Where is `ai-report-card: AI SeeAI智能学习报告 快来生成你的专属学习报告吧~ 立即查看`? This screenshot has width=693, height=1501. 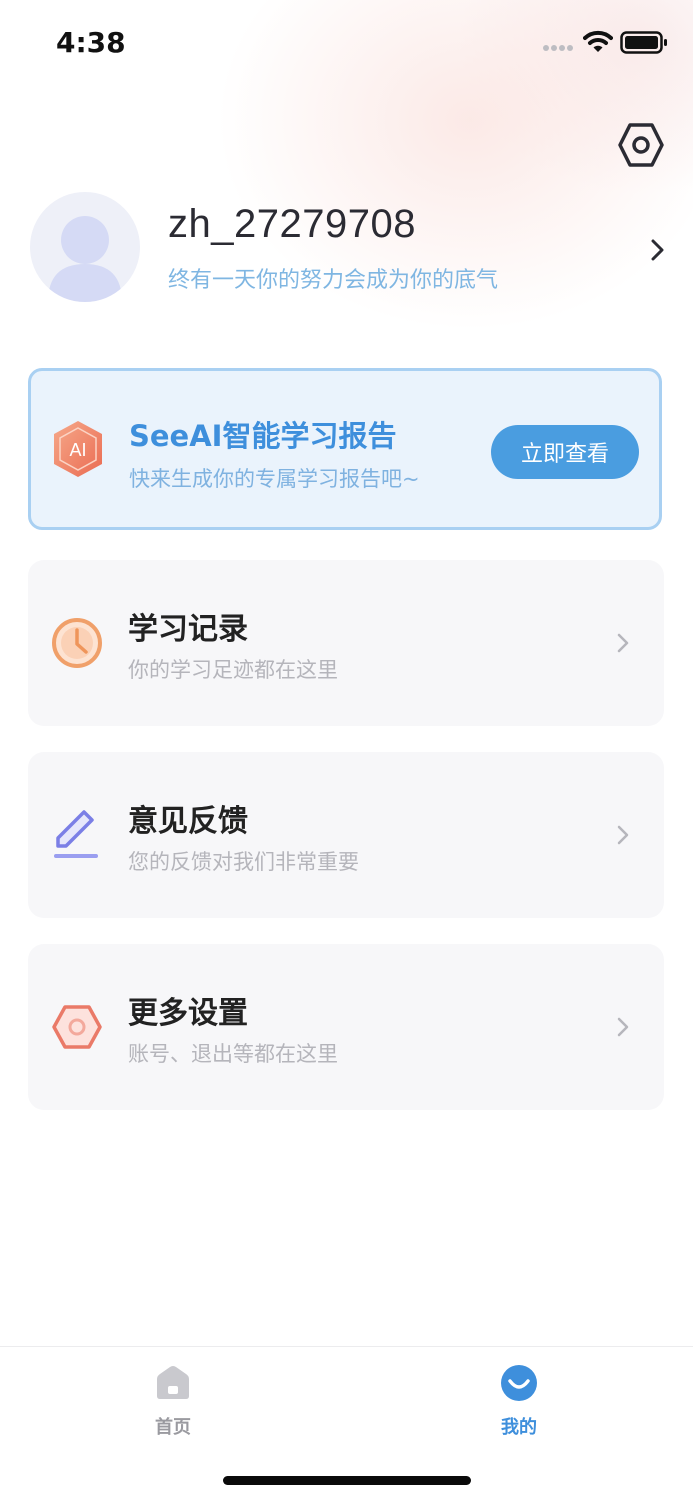 ai-report-card: AI SeeAI智能学习报告 快来生成你的专属学习报告吧~ 立即查看 is located at coordinates (345, 449).